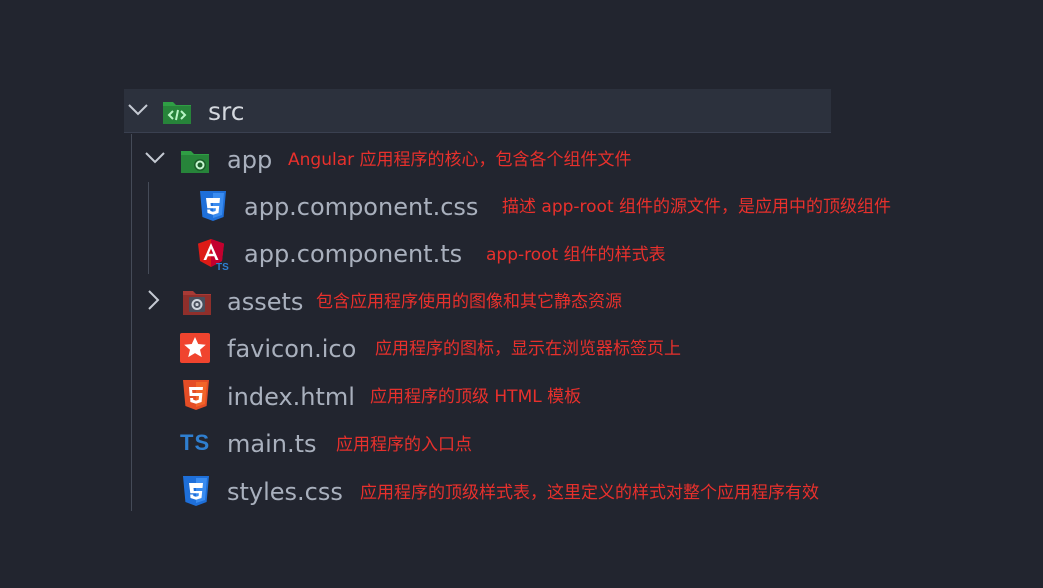 The height and width of the screenshot is (588, 1043). What do you see at coordinates (250, 160) in the screenshot?
I see `tree-item-label: app` at bounding box center [250, 160].